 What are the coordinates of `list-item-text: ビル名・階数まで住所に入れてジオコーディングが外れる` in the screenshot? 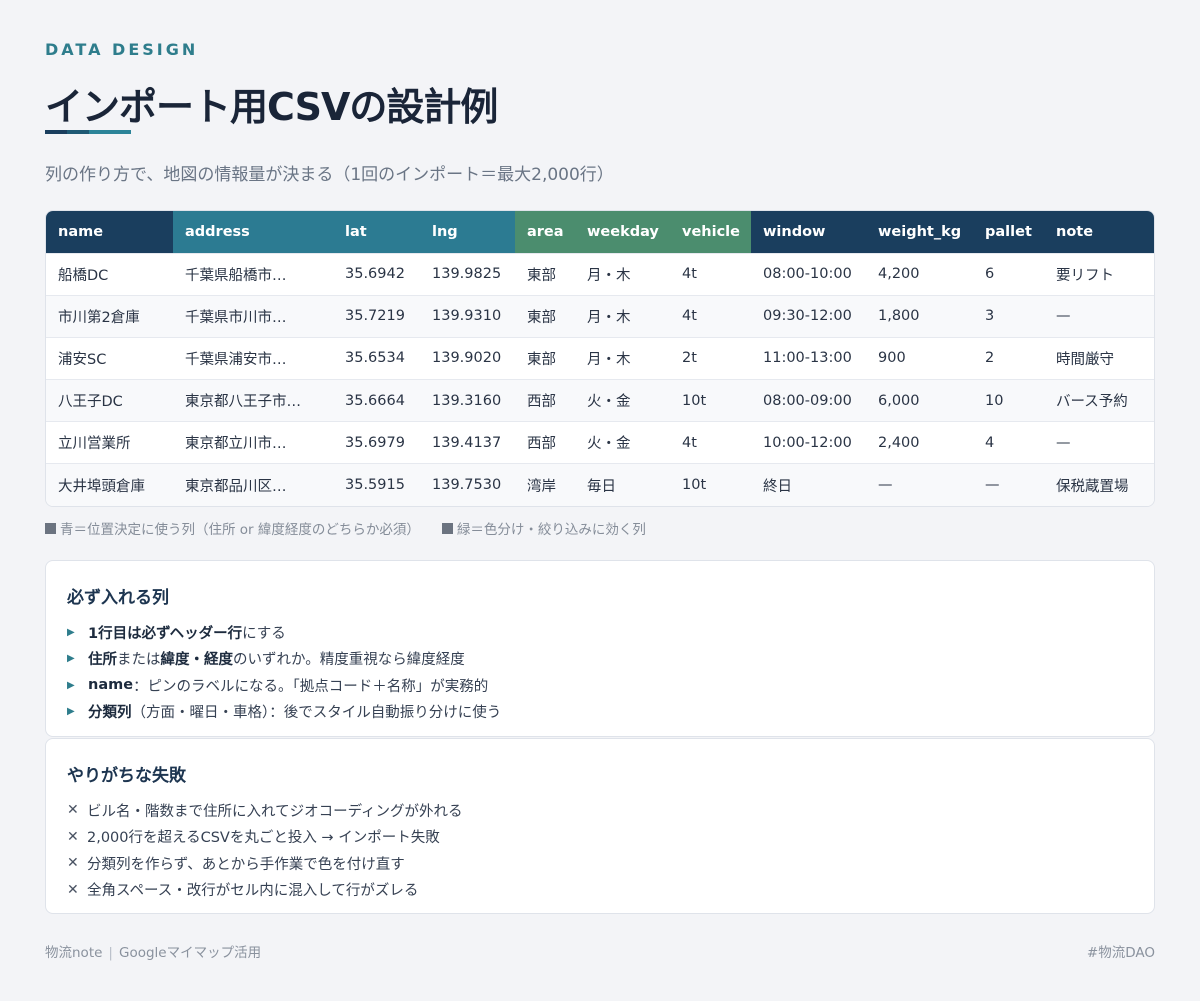 It's located at (275, 811).